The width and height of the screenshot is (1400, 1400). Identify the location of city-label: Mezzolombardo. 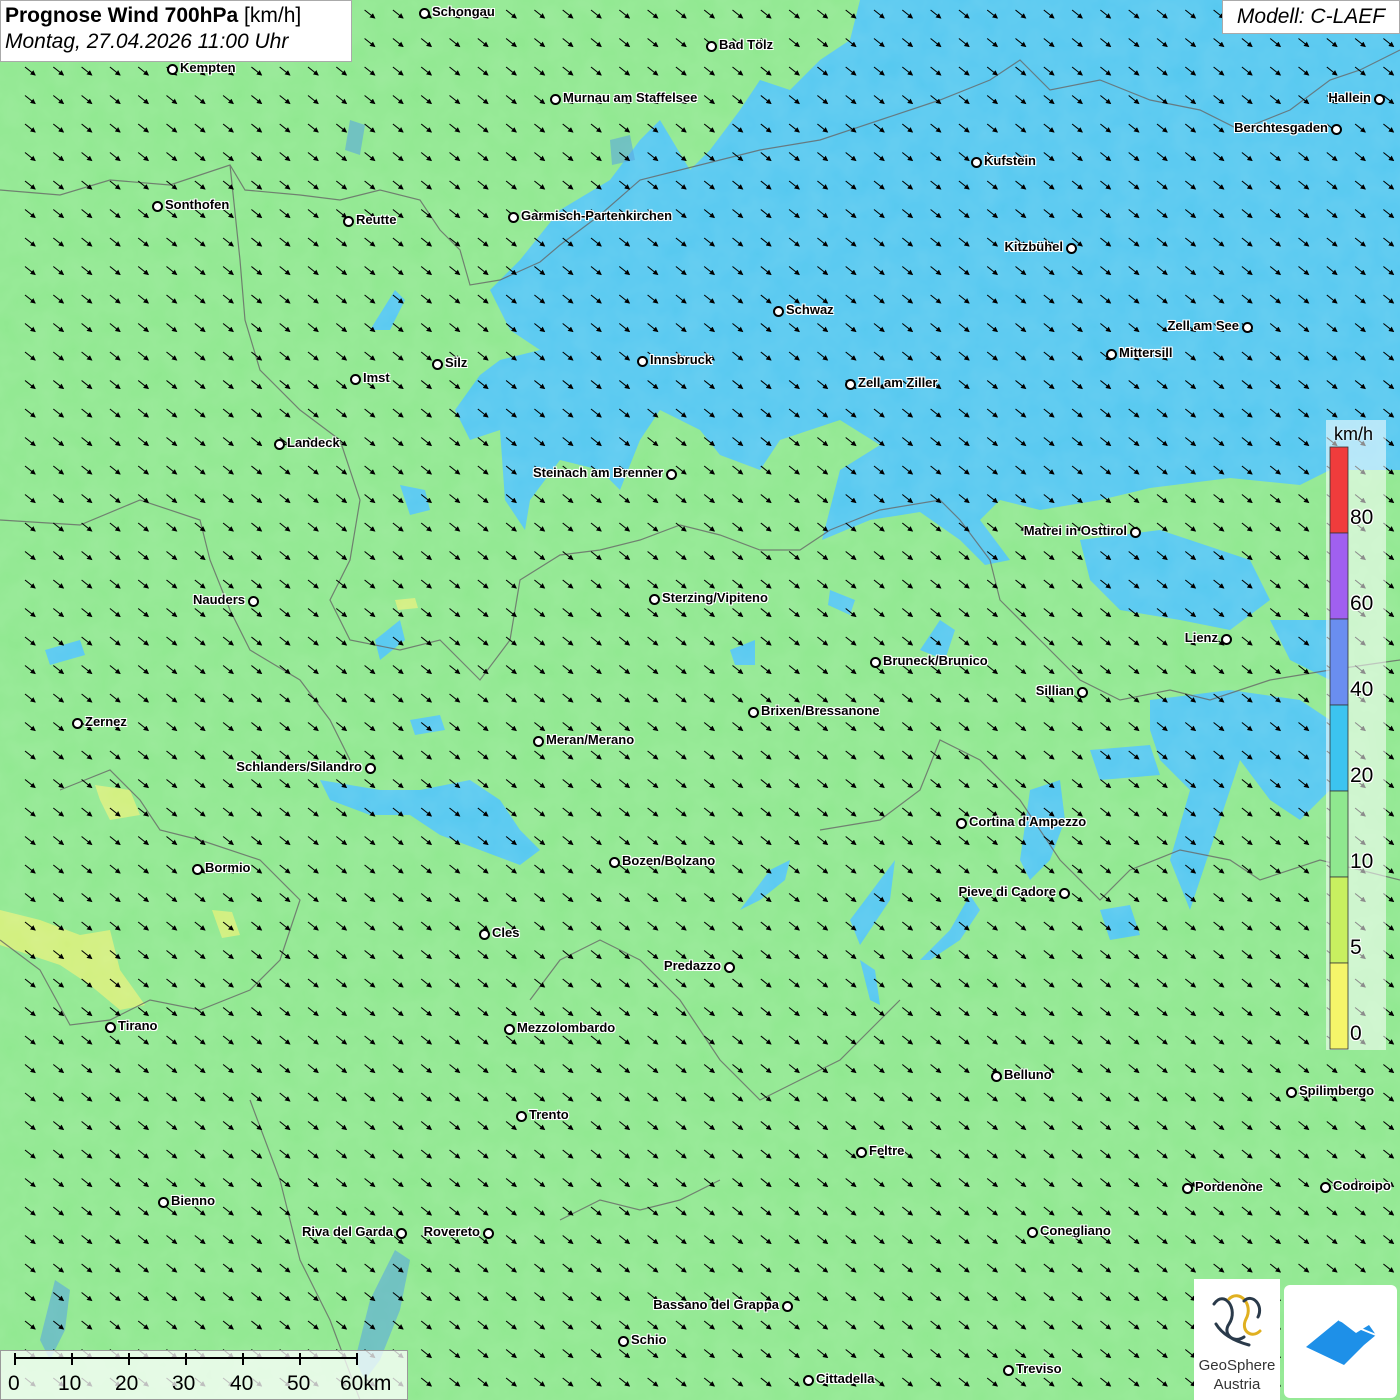
(566, 1027).